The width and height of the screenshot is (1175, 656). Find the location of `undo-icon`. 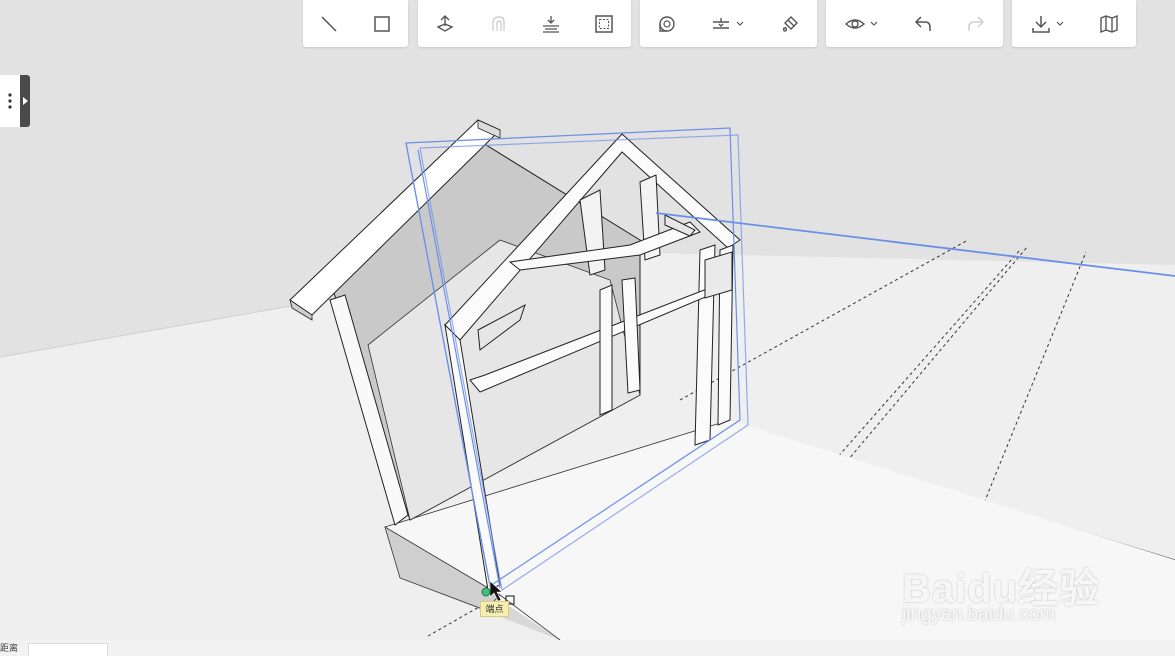

undo-icon is located at coordinates (922, 23).